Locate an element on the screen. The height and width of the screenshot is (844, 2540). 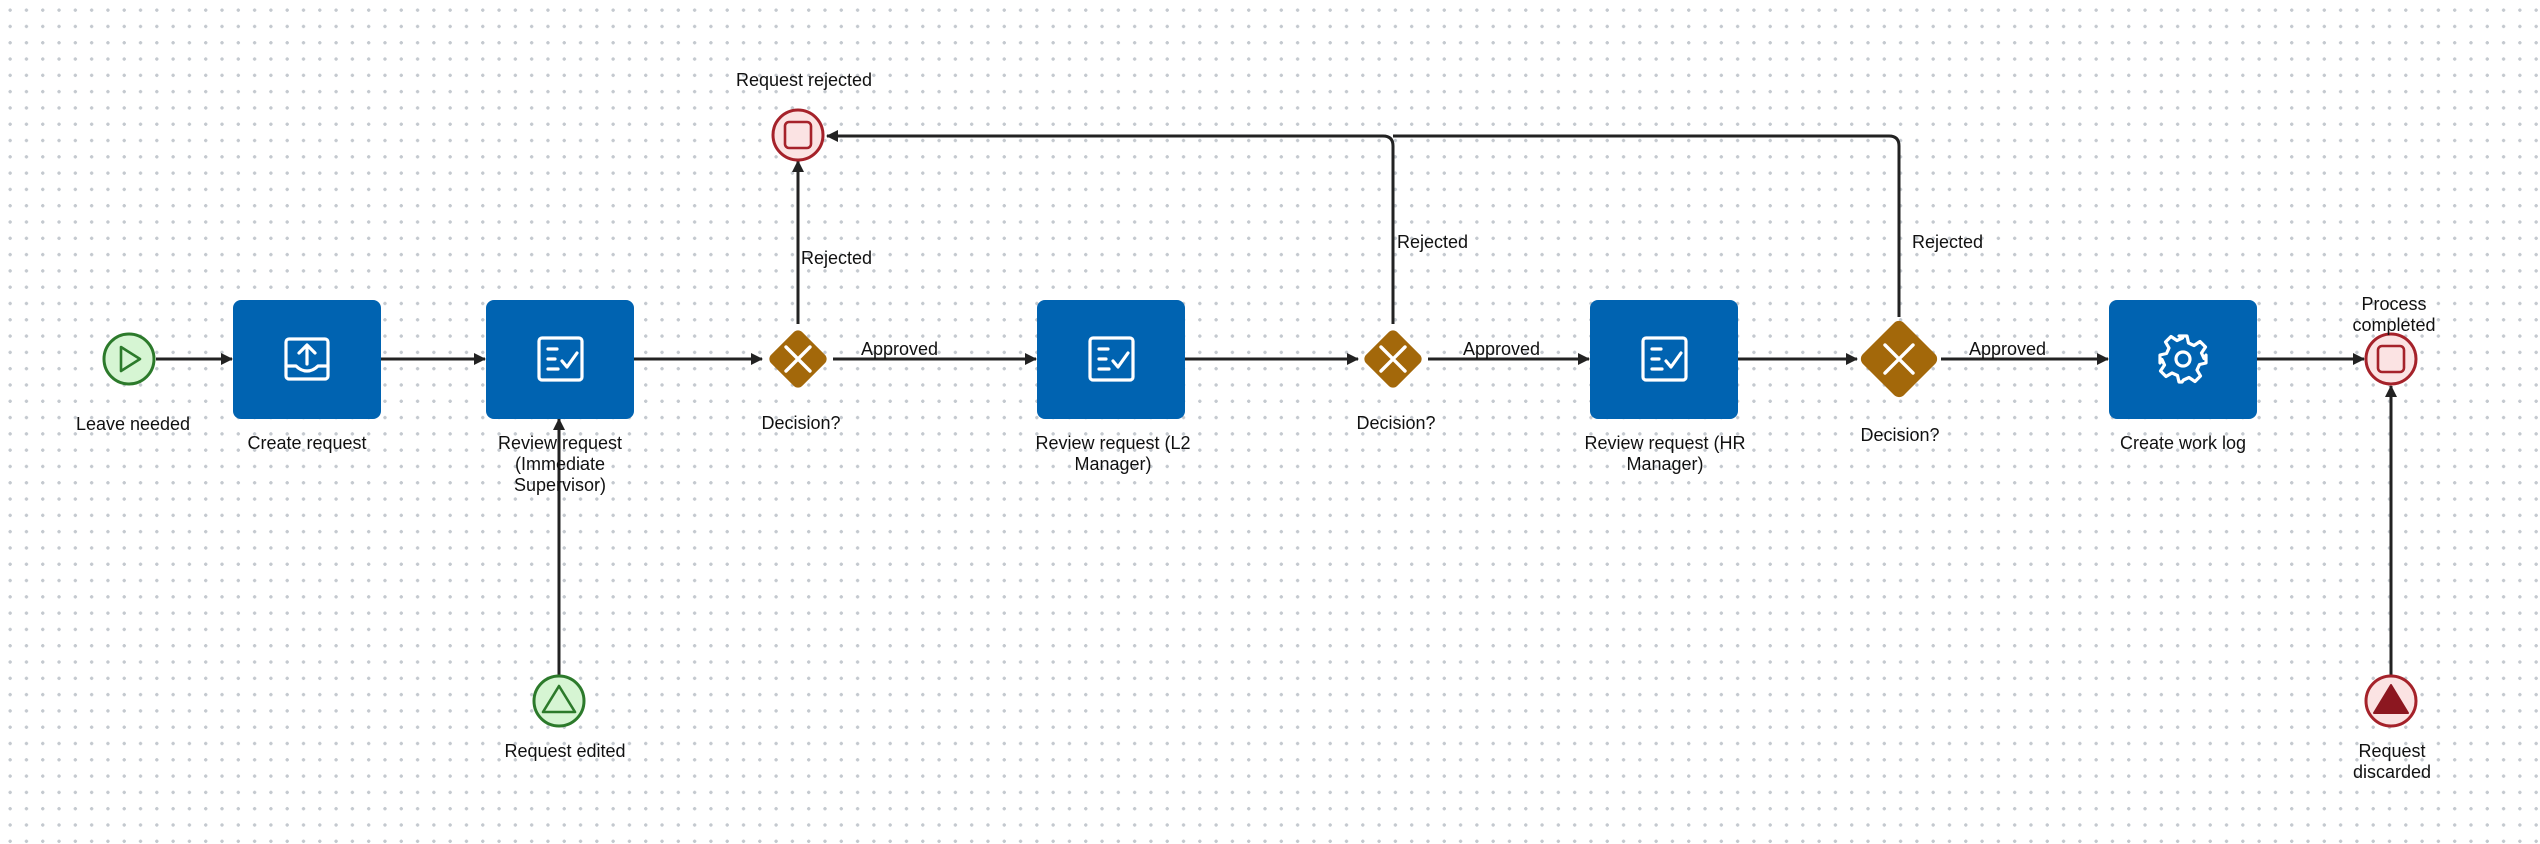
task-review-request-hr-manager: Review request (HR Manager) is located at coordinates (1665, 387).